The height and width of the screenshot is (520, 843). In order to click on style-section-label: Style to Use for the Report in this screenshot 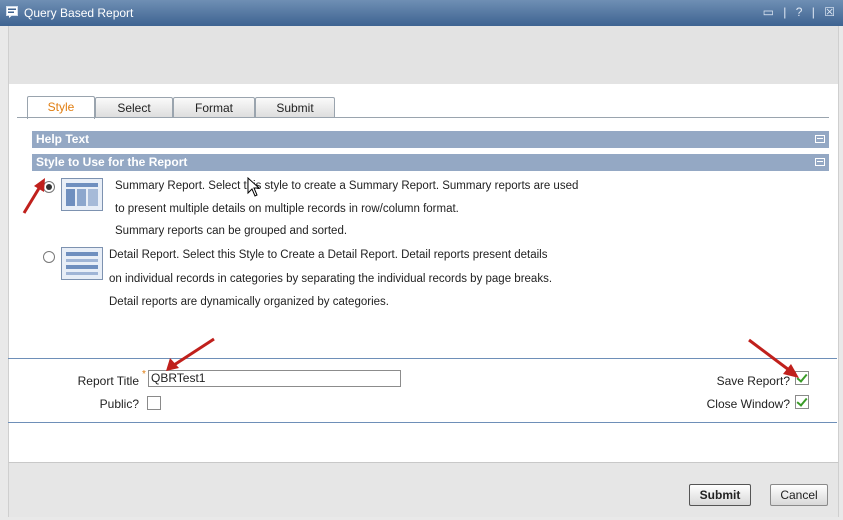, I will do `click(112, 162)`.